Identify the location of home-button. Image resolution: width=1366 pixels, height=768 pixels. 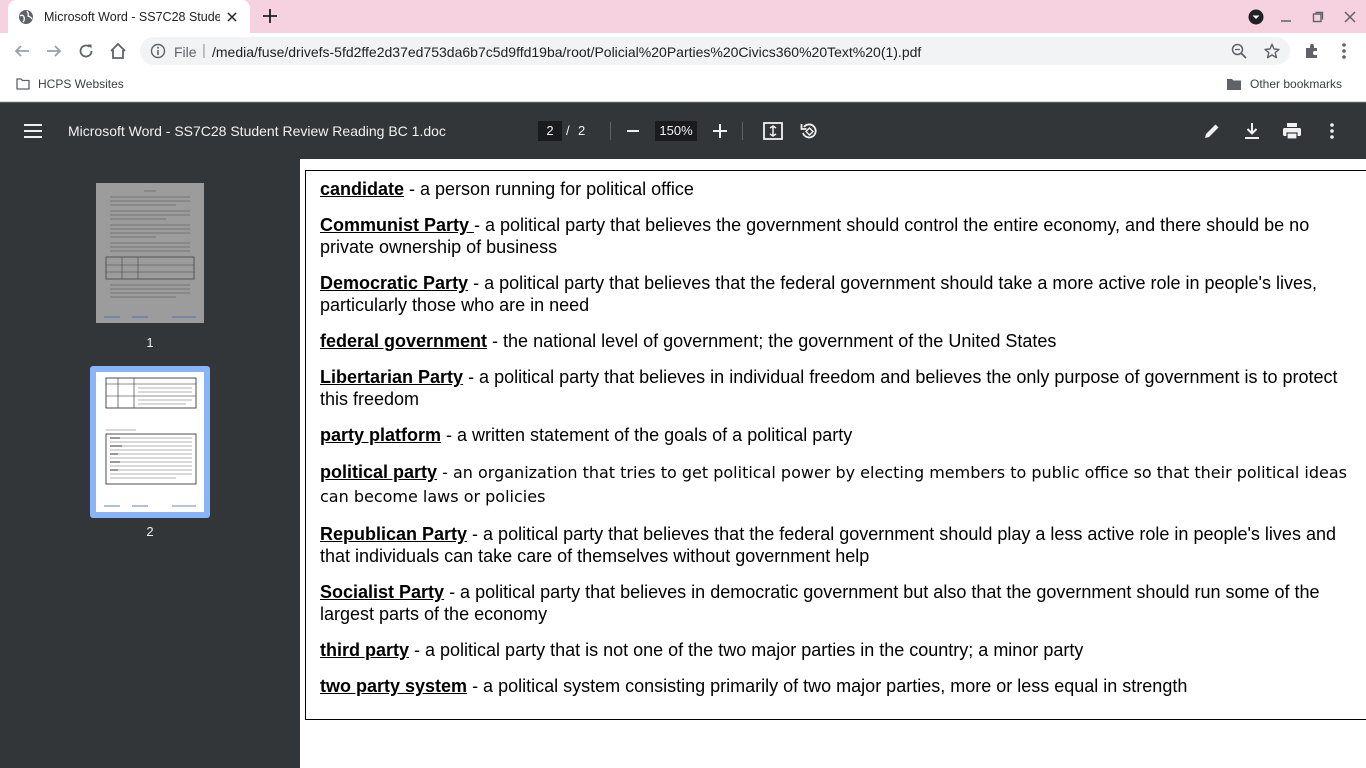
(118, 51).